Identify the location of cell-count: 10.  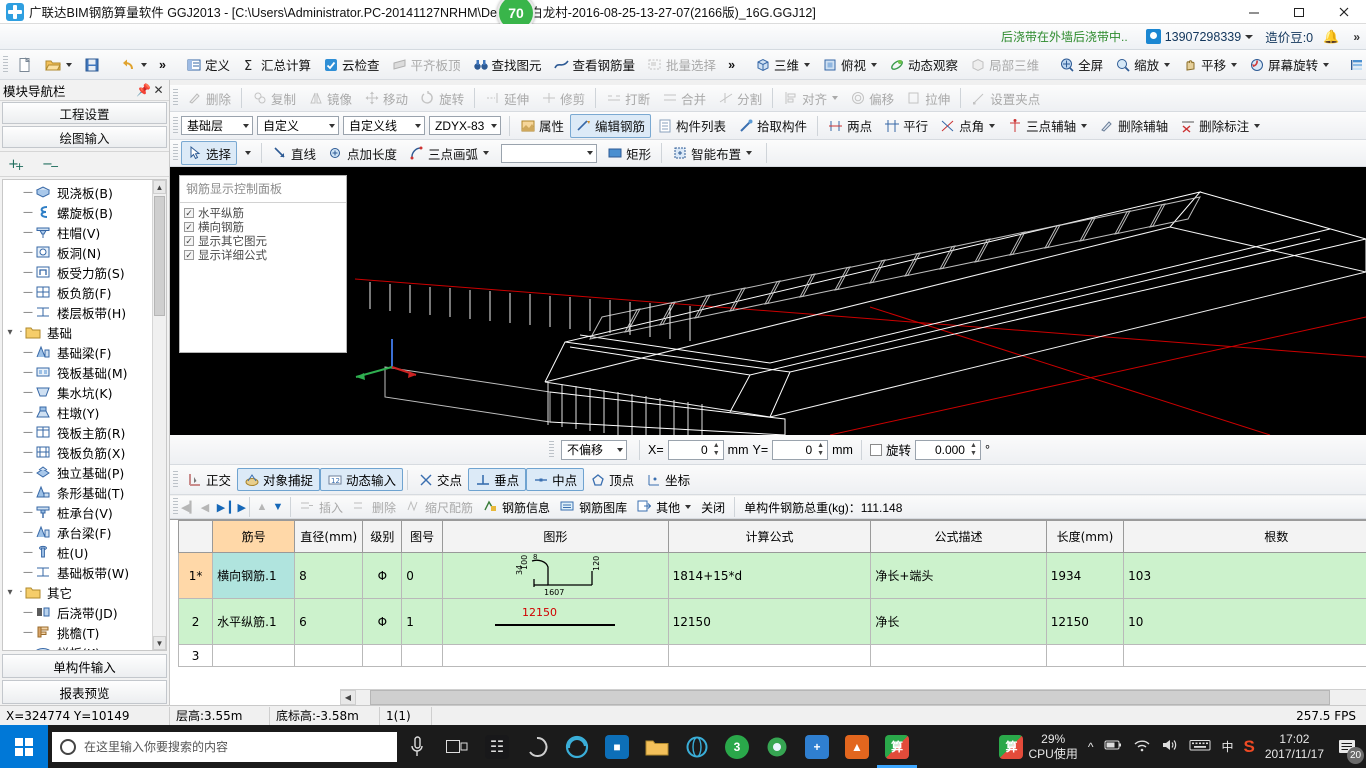
(1244, 621).